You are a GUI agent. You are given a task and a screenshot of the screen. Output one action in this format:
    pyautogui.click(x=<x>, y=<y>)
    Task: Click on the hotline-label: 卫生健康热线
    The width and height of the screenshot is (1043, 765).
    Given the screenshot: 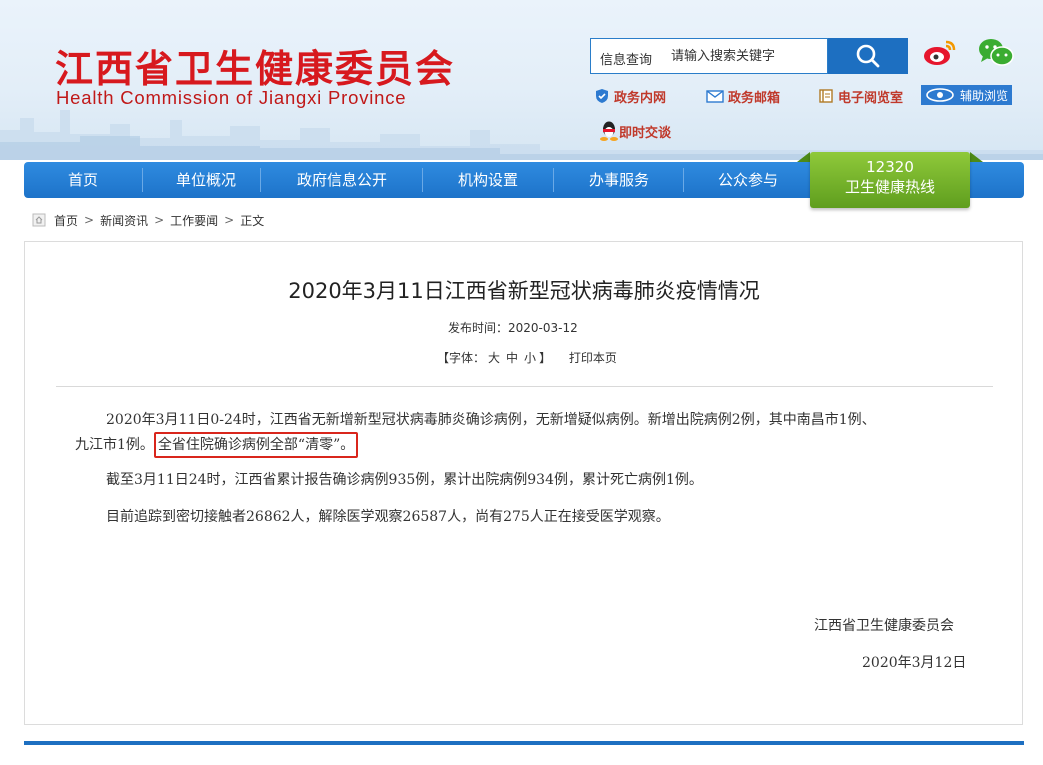 What is the action you would take?
    pyautogui.click(x=889, y=187)
    